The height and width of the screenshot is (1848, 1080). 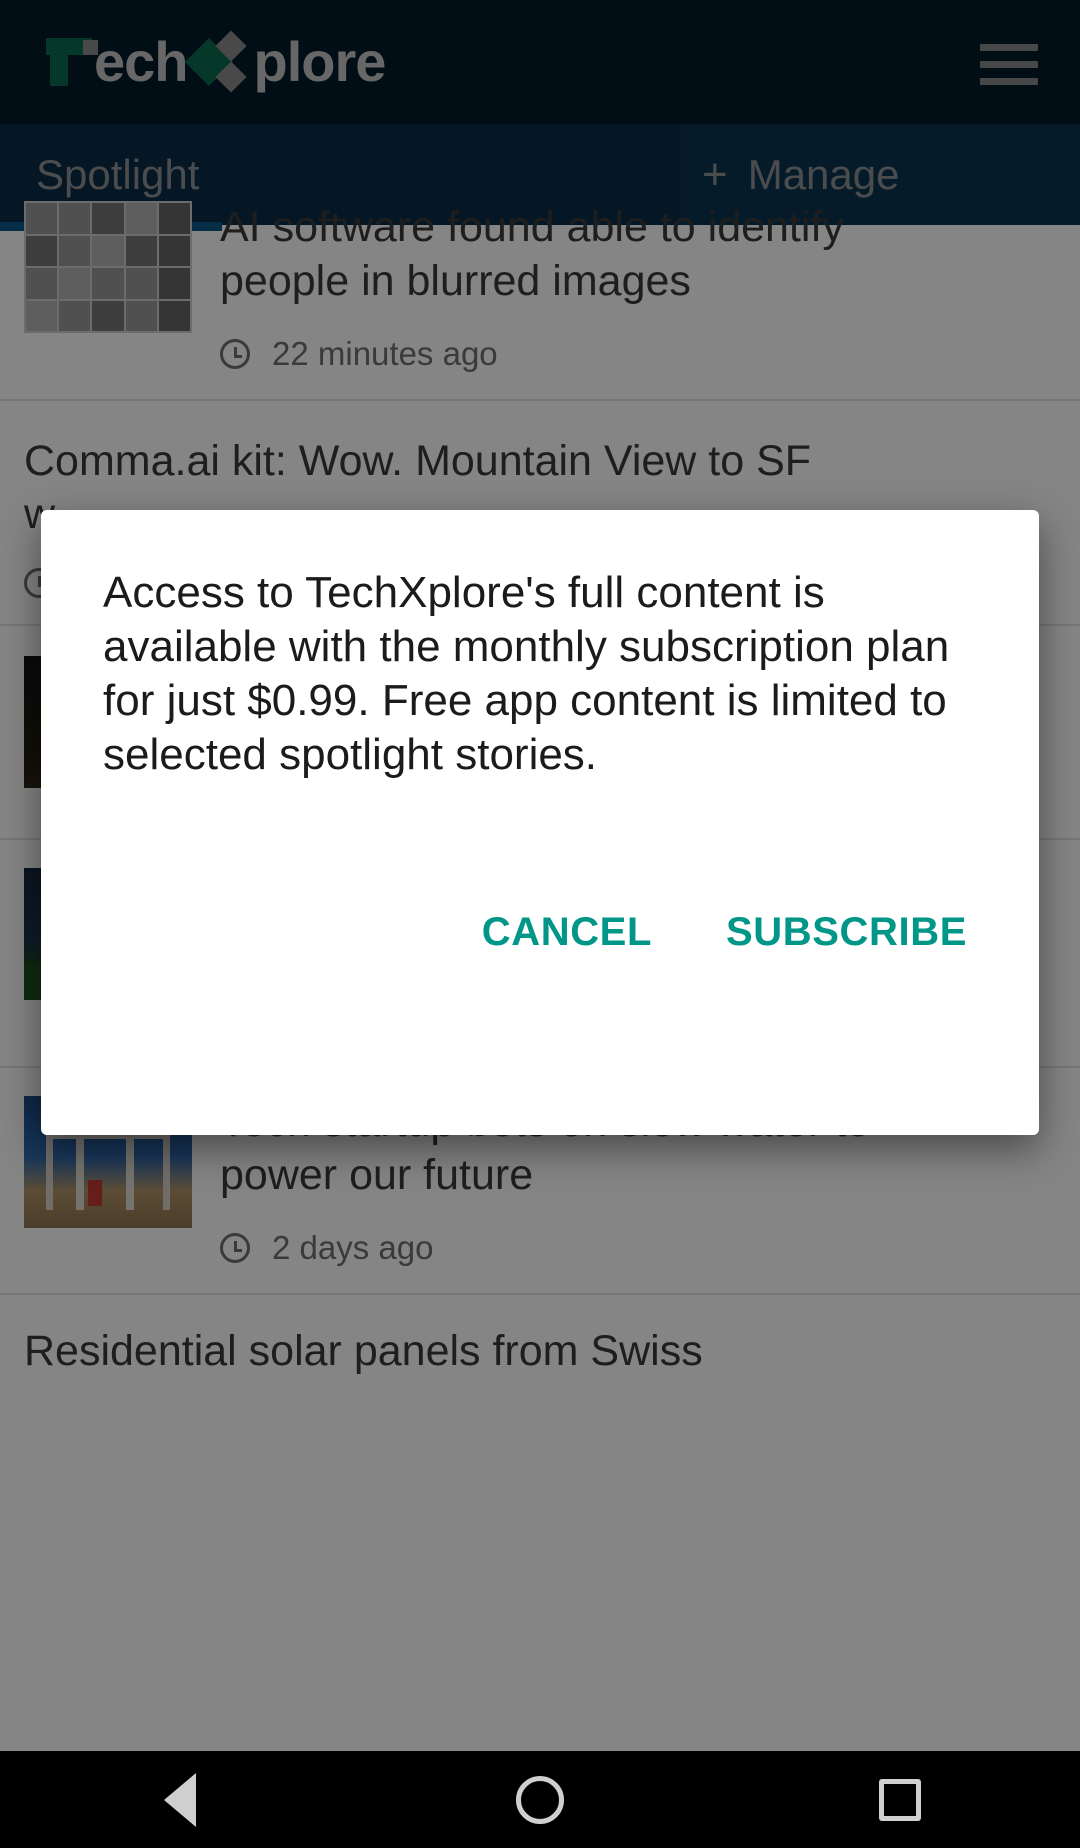 I want to click on subscribe-button: SUBSCRIBE, so click(x=846, y=932).